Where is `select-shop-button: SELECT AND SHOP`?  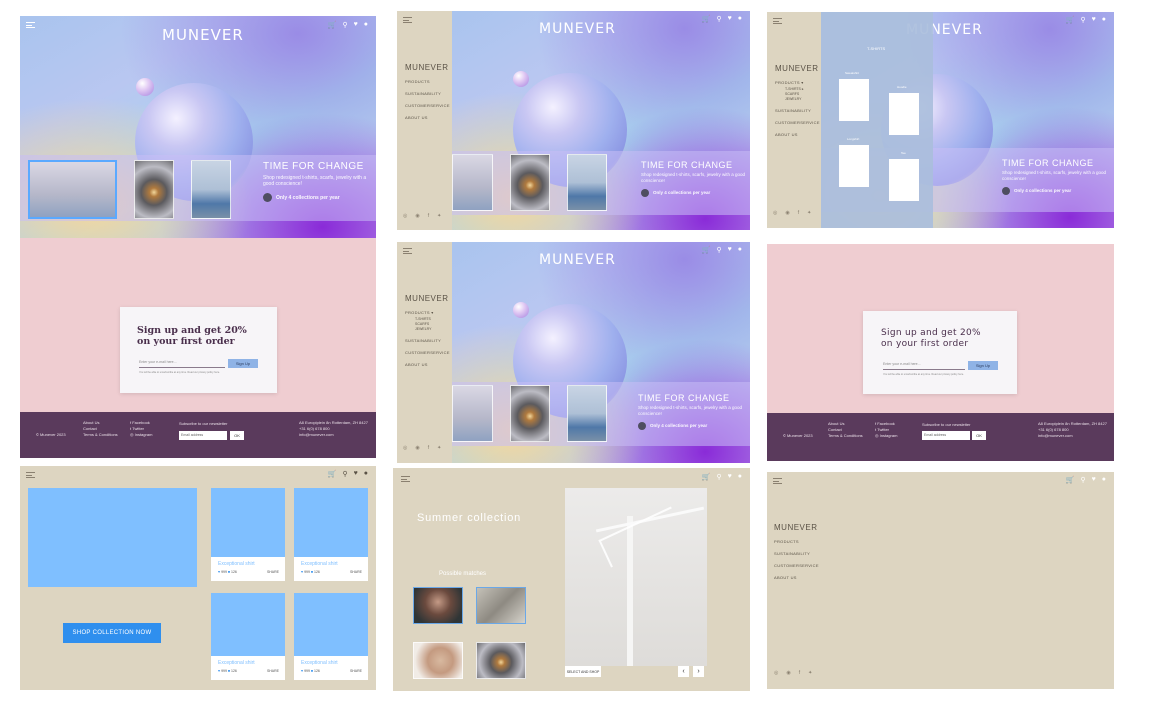
select-shop-button: SELECT AND SHOP is located at coordinates (583, 671).